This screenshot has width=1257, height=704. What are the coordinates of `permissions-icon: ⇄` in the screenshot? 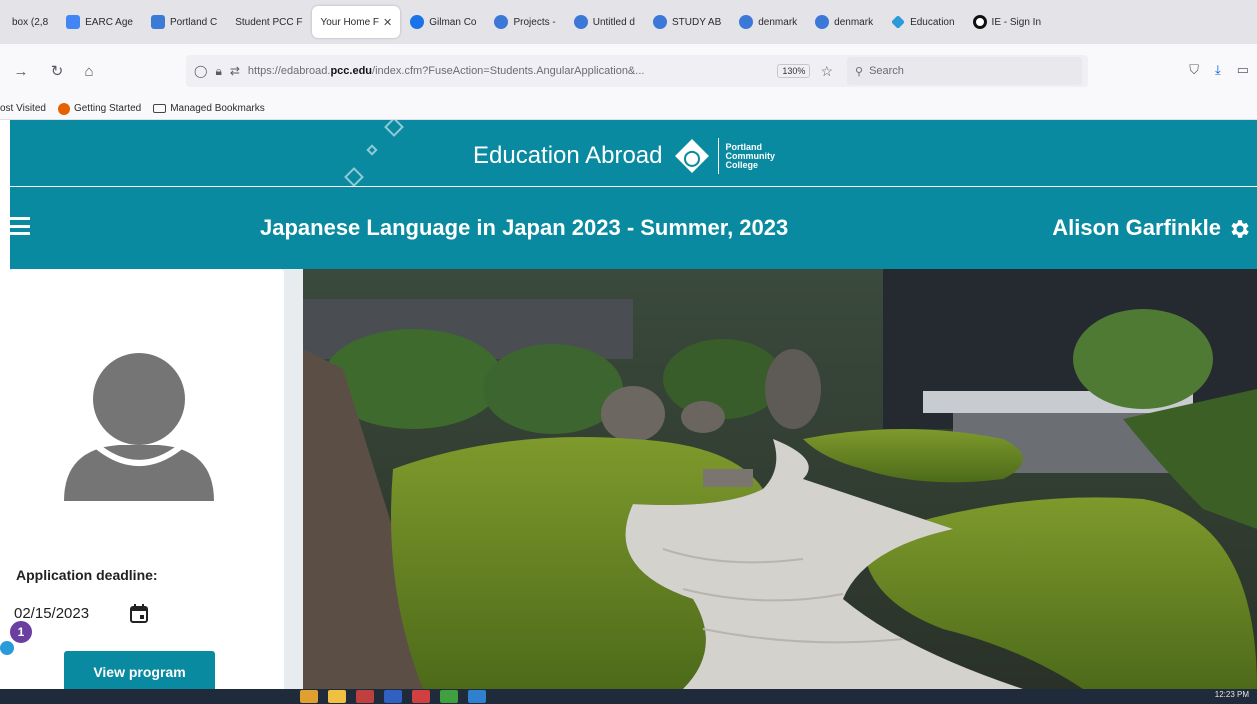 It's located at (235, 71).